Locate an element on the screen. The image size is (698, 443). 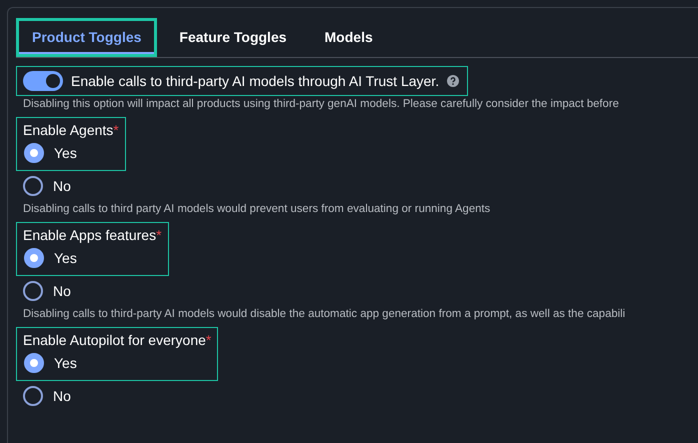
tab: Models is located at coordinates (348, 37).